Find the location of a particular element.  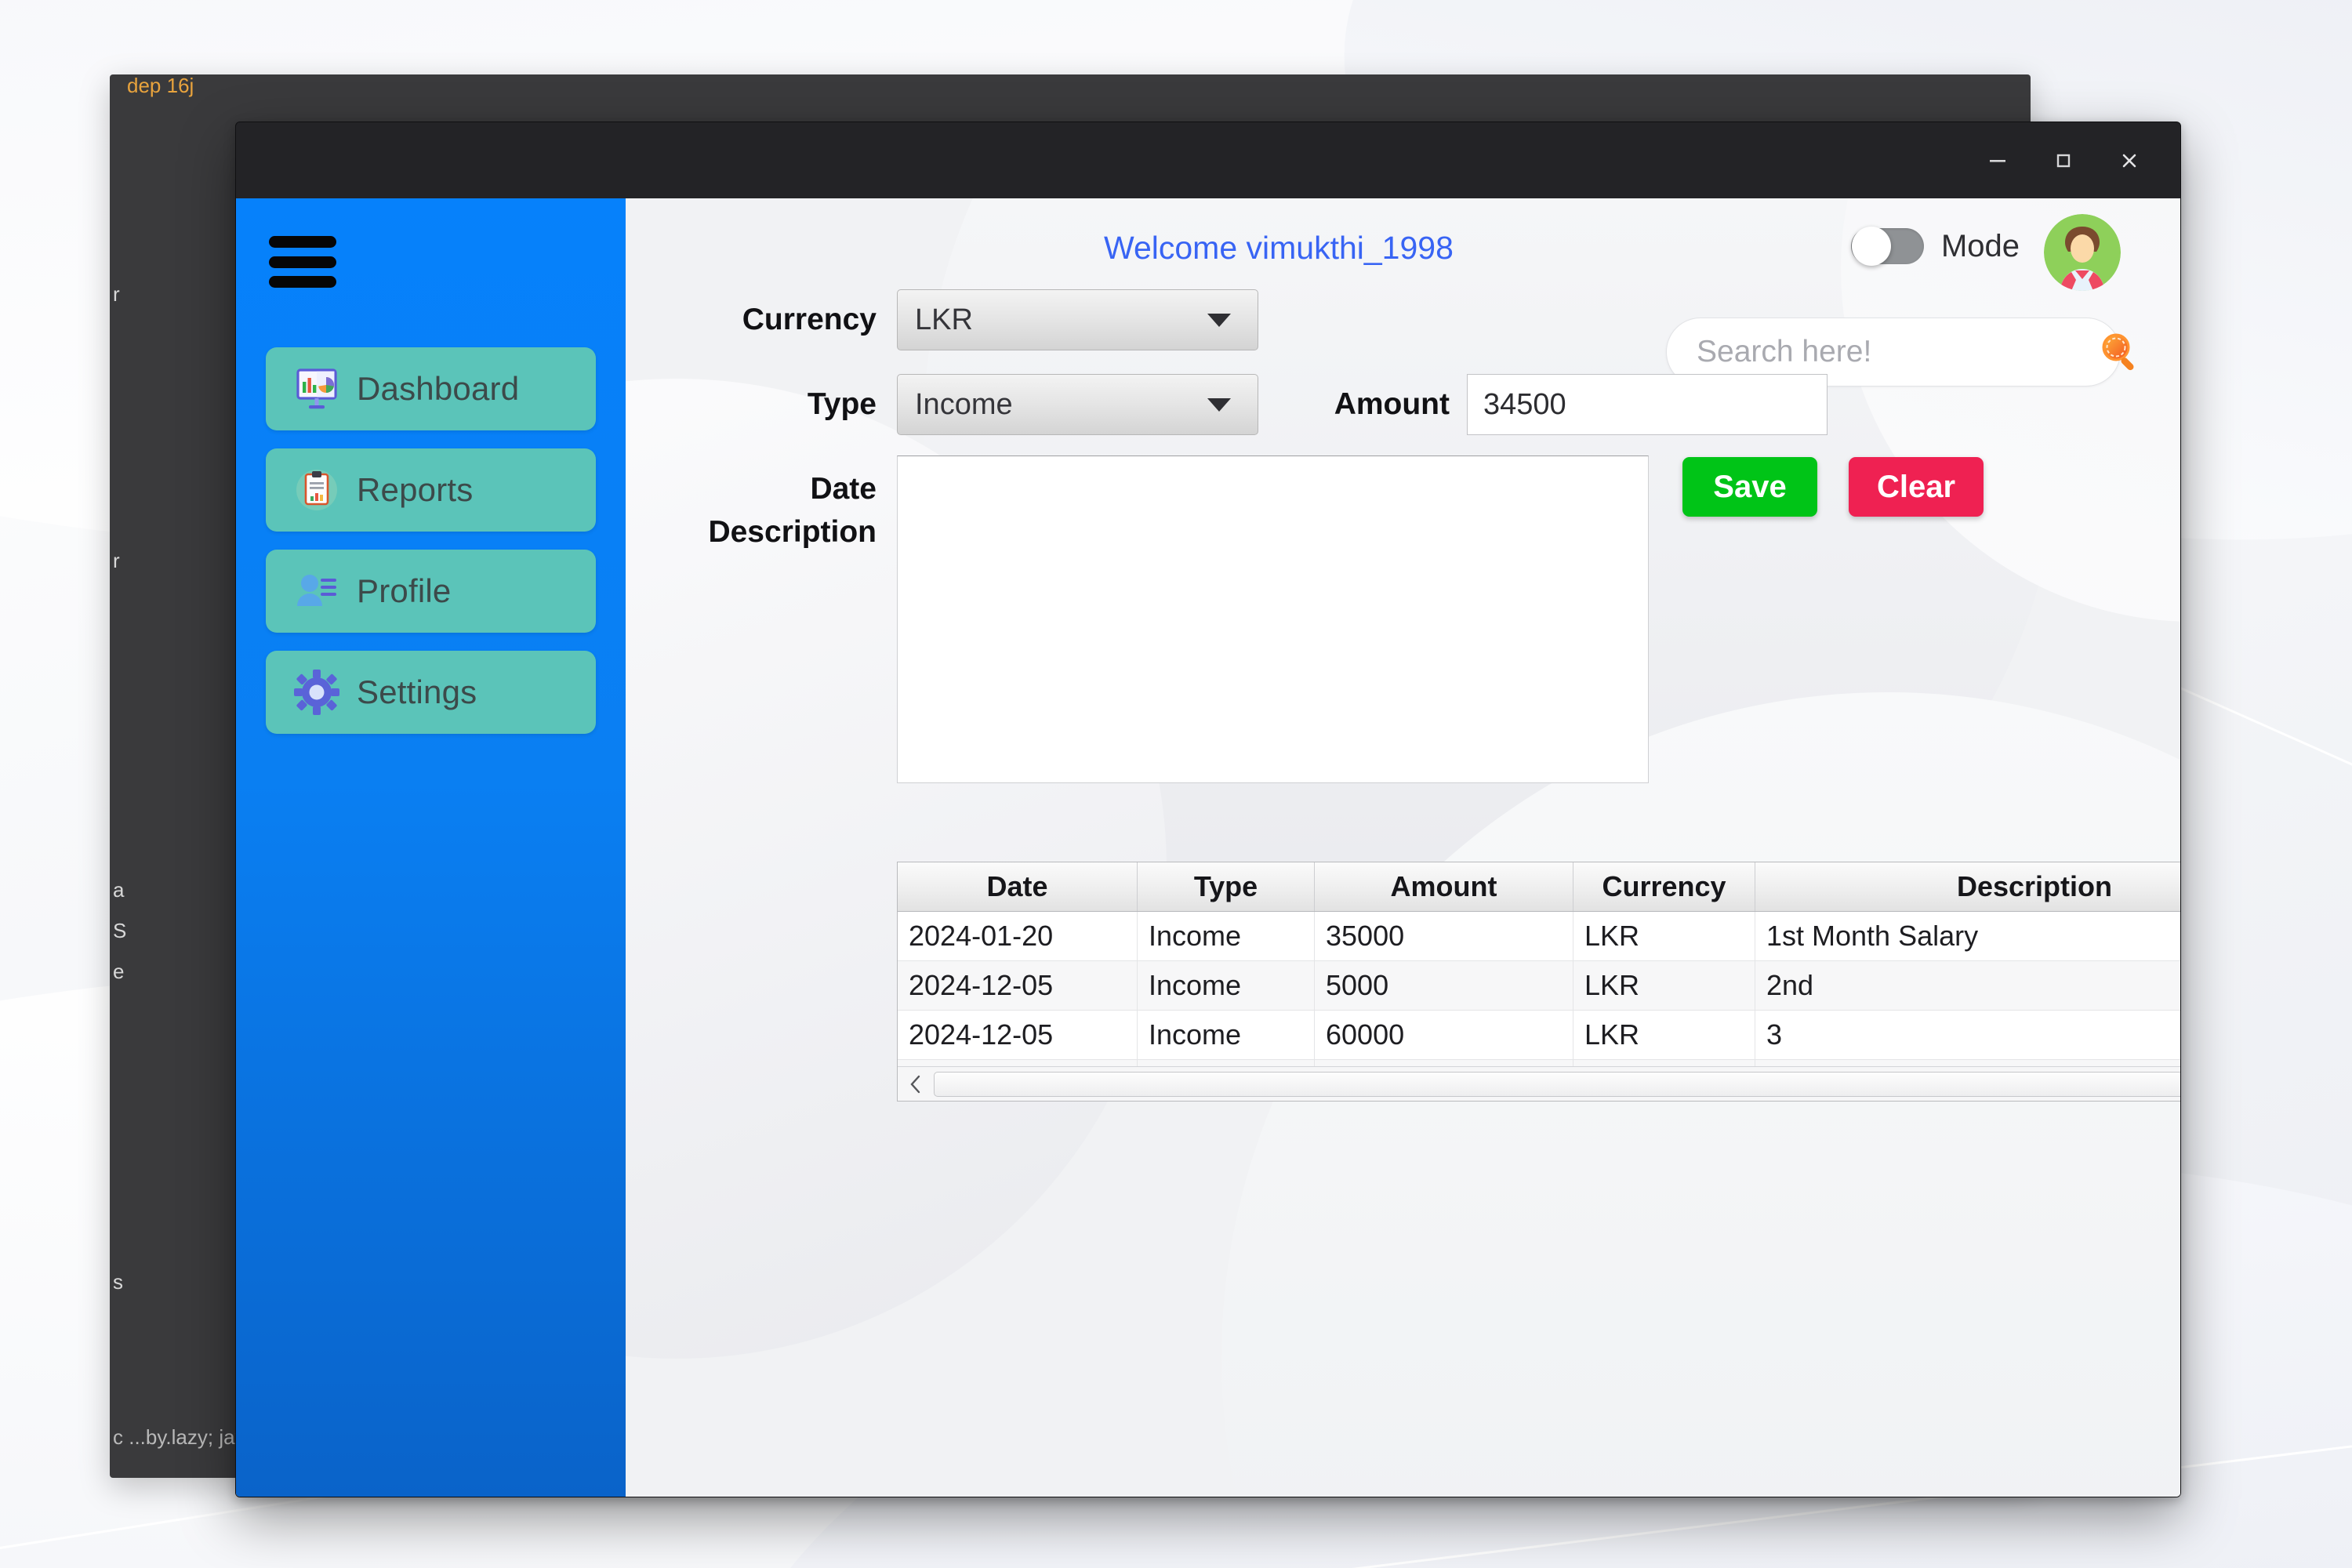

bg-window-text: s is located at coordinates (118, 1282).